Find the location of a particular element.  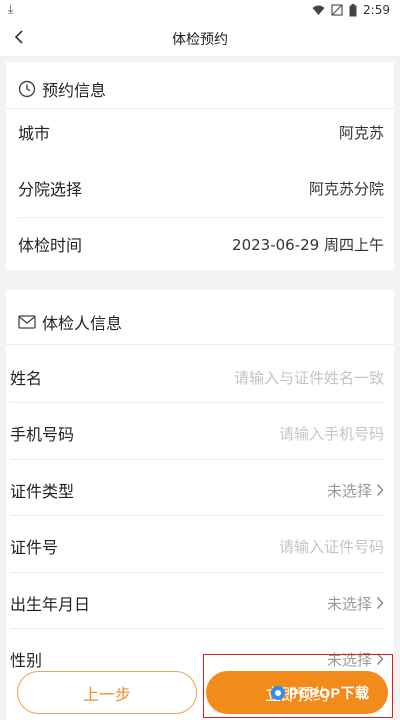

row-city: 城市 阿克苏 is located at coordinates (201, 132).